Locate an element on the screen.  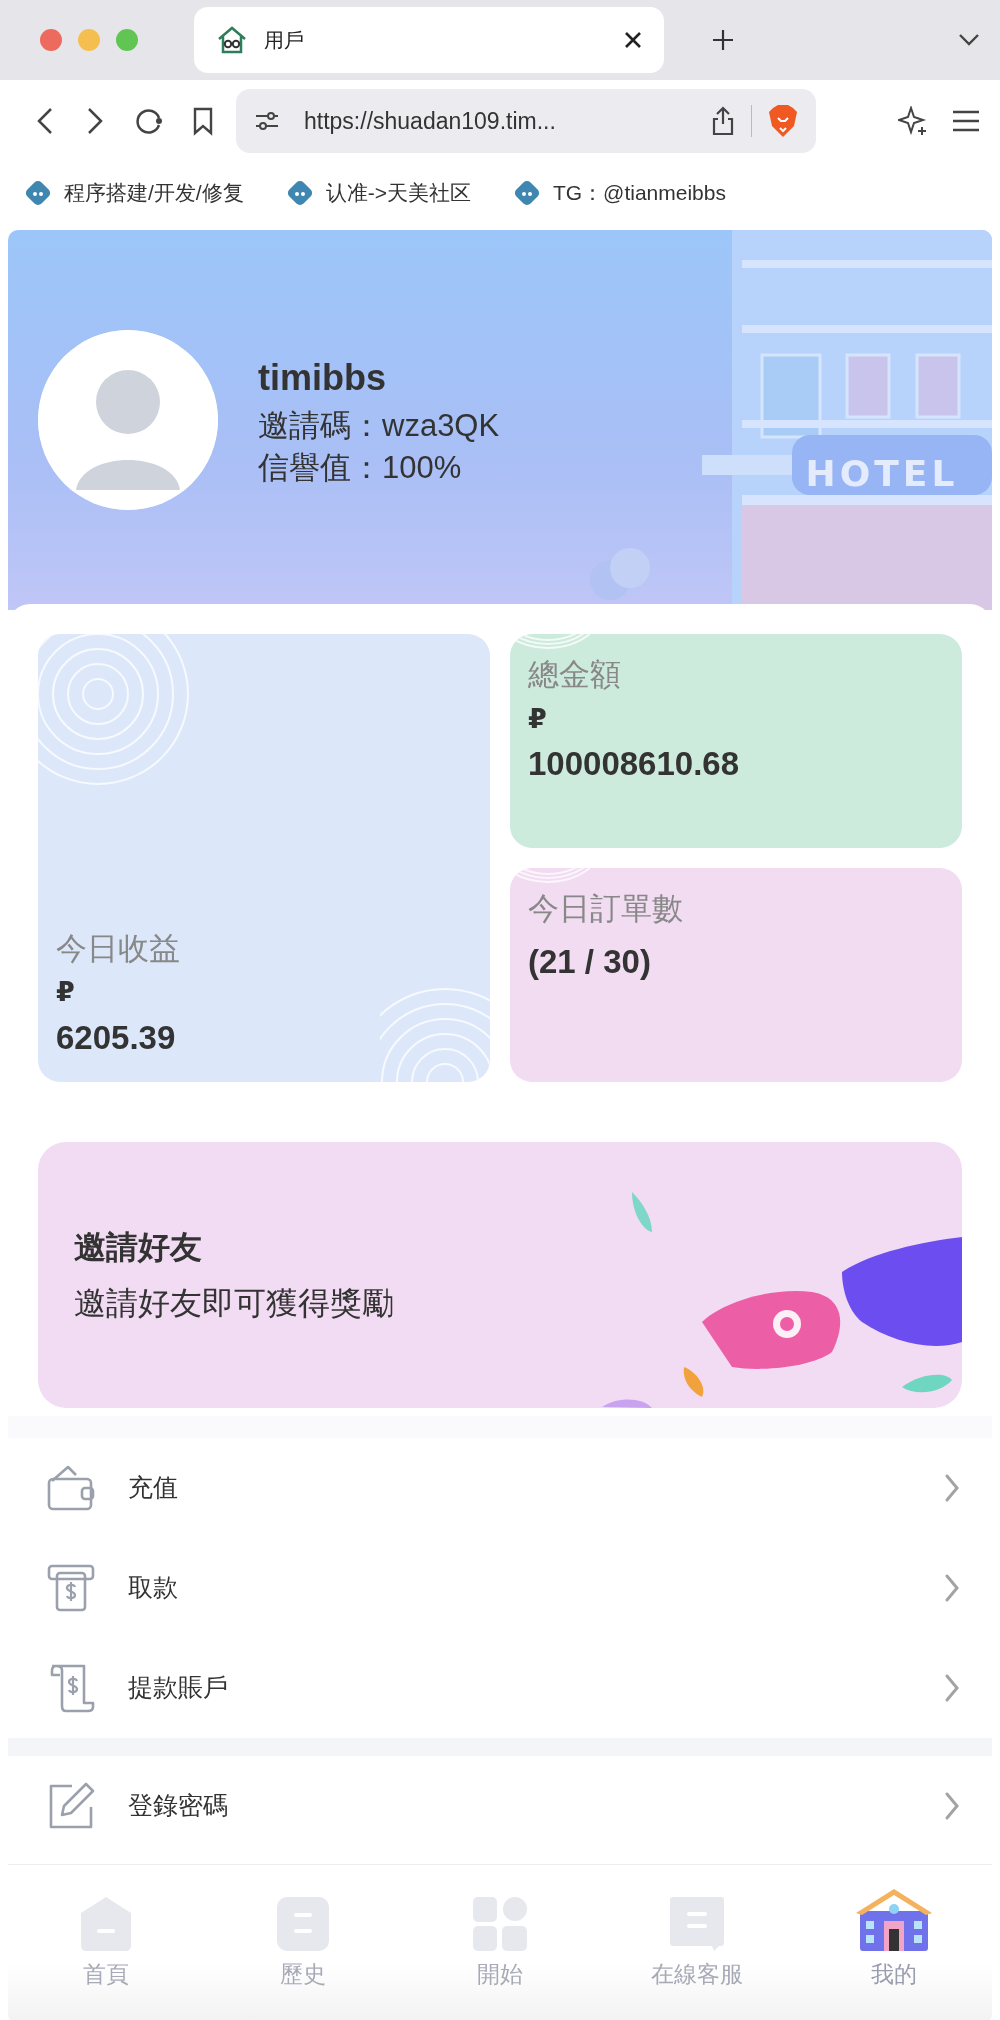
stat-value: 6205.39 is located at coordinates (116, 1037).